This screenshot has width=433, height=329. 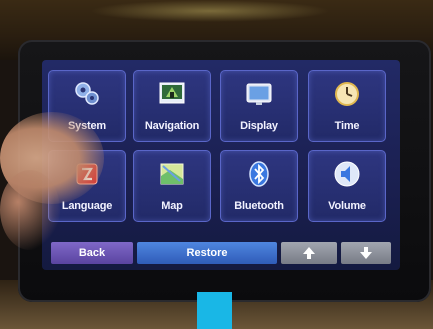 I want to click on scroll-down-button, so click(x=366, y=253).